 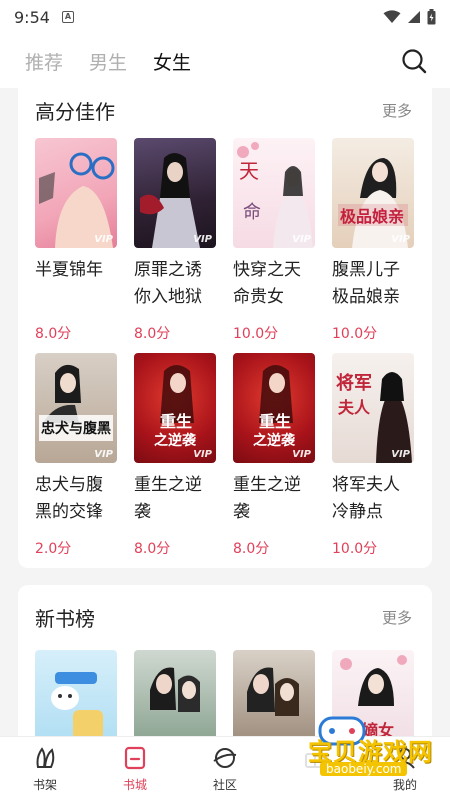 What do you see at coordinates (175, 689) in the screenshot?
I see `cover-art-icon: 名门挚爱` at bounding box center [175, 689].